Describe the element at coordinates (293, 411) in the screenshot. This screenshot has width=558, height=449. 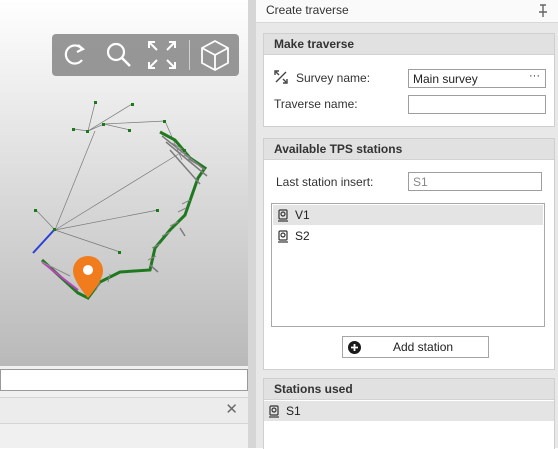
I see `station-name: S1` at that location.